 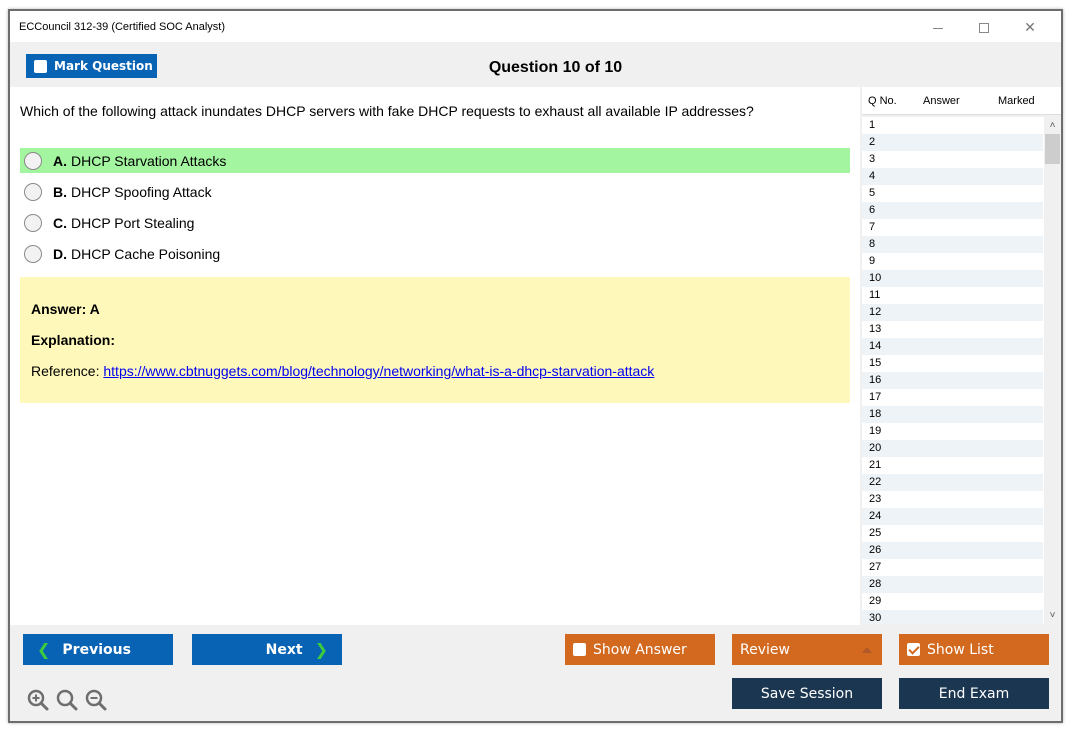 I want to click on show-list-button: Show List, so click(x=974, y=649).